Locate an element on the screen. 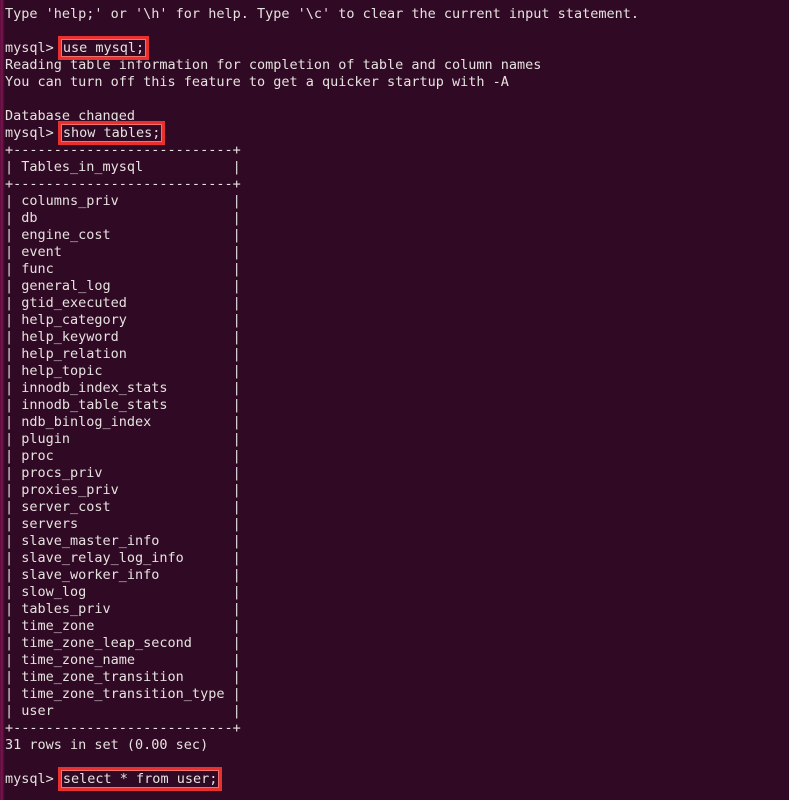 The image size is (789, 800). terminal-output-line: | procs_priv | is located at coordinates (123, 473).